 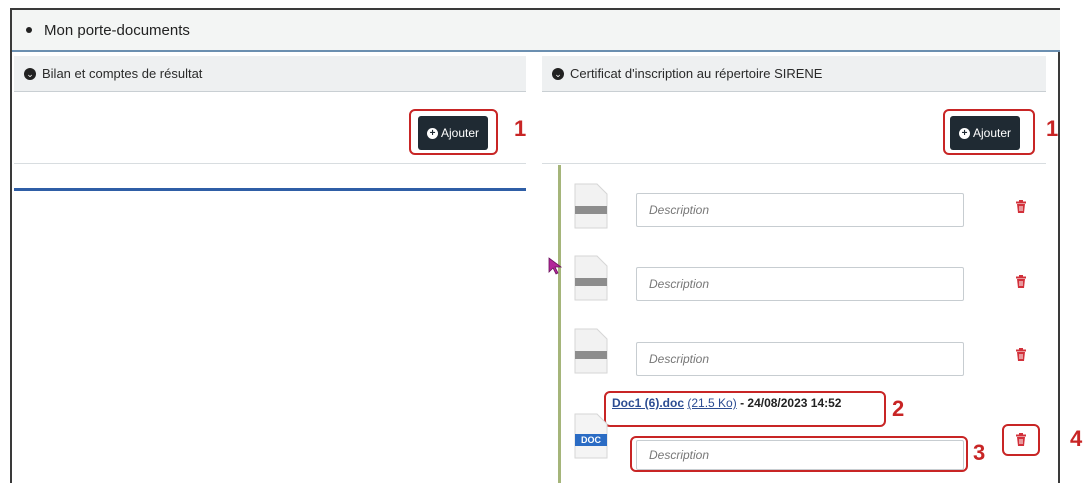 I want to click on section-header: Mon porte-documents, so click(x=536, y=31).